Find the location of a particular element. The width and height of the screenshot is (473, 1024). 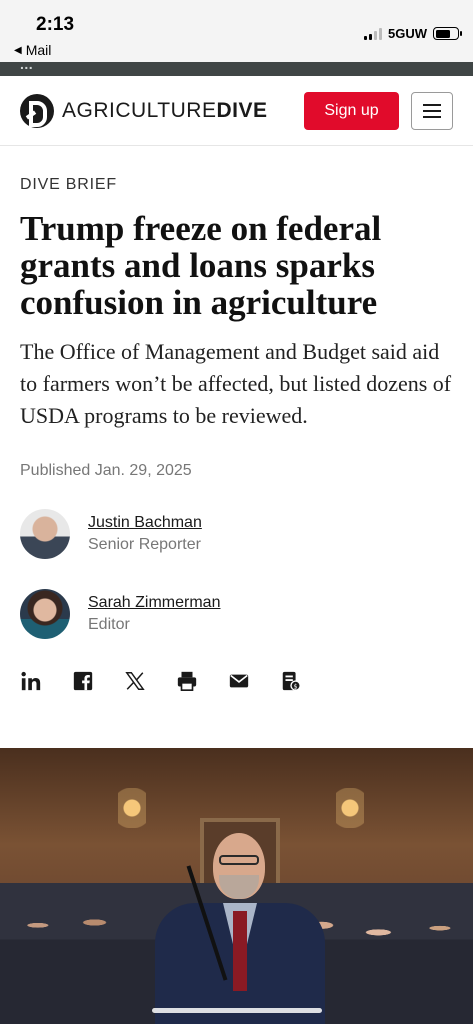

facebook-icon is located at coordinates (83, 681).